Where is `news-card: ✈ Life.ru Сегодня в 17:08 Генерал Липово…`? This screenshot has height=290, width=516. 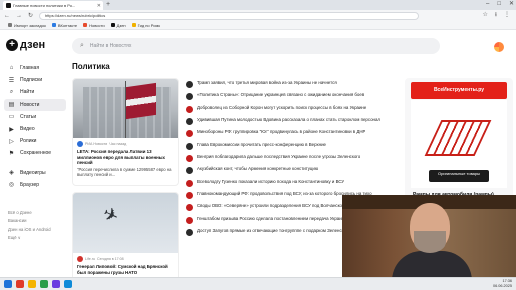 news-card: ✈ Life.ru Сегодня в 17:08 Генерал Липово… is located at coordinates (125, 238).